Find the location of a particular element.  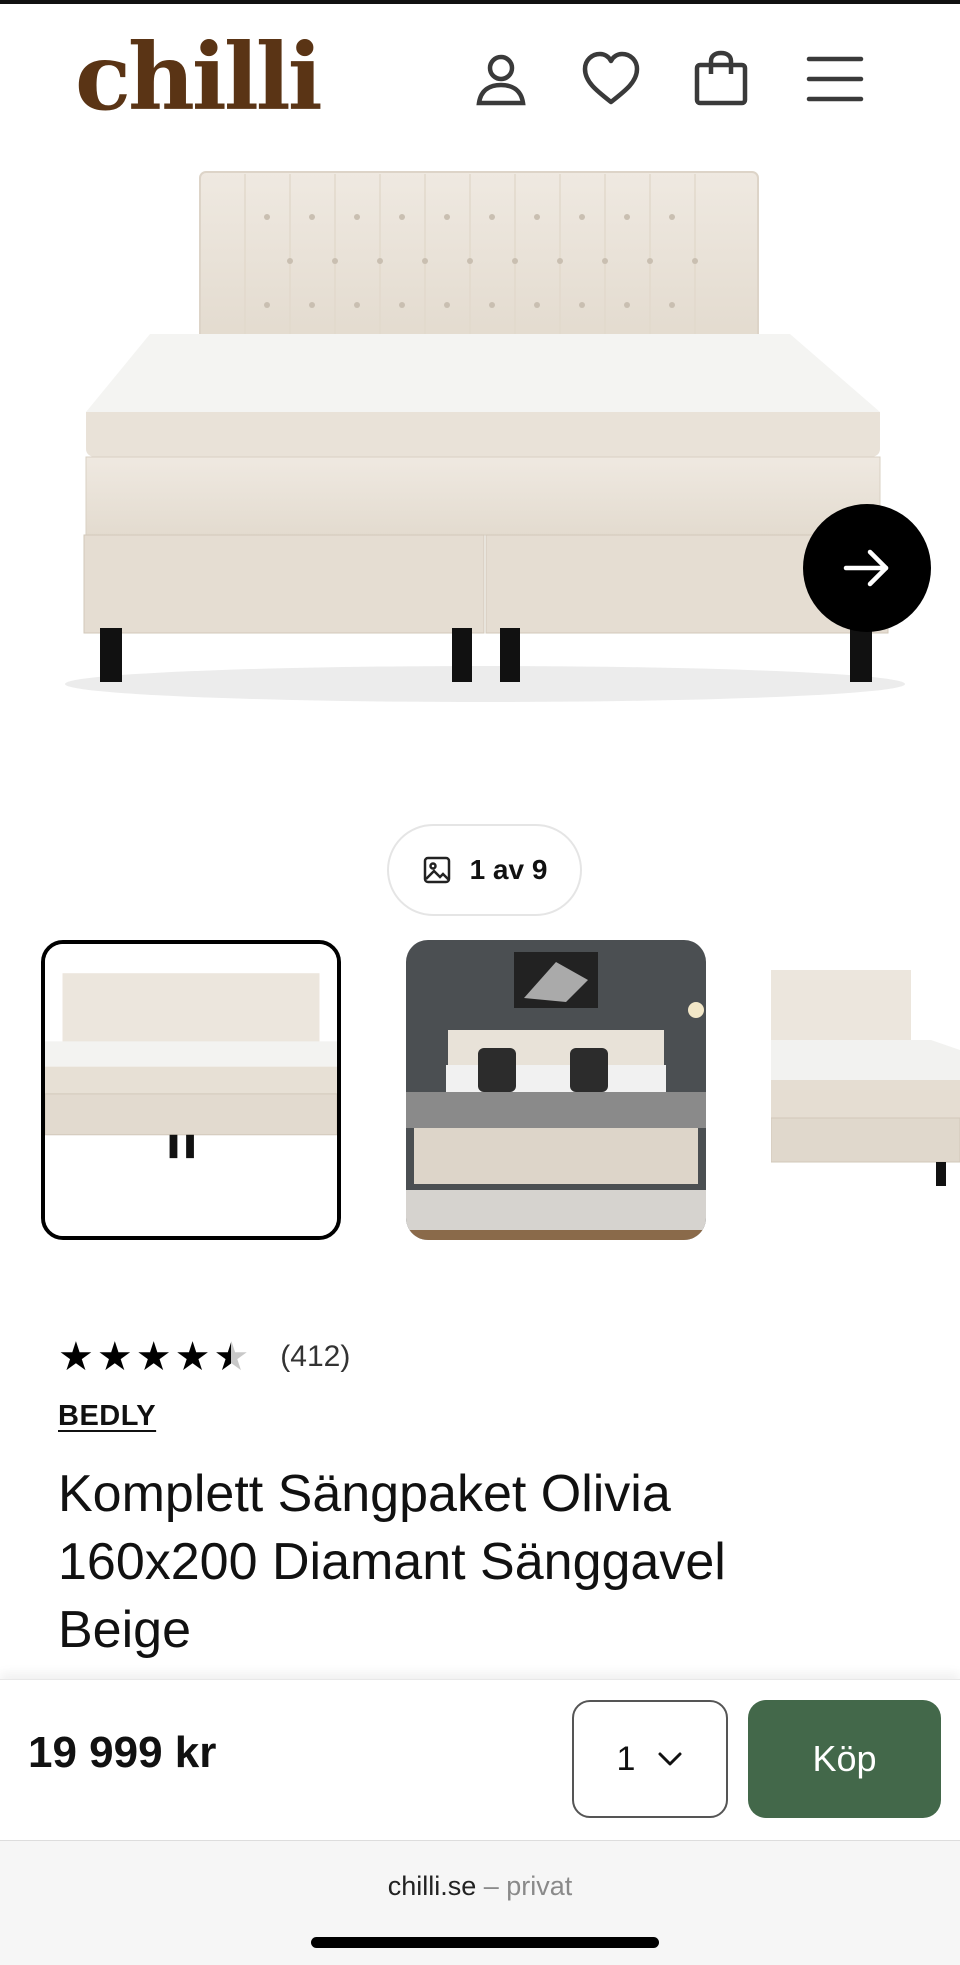

image-counter: 1 av 9 is located at coordinates (484, 870).